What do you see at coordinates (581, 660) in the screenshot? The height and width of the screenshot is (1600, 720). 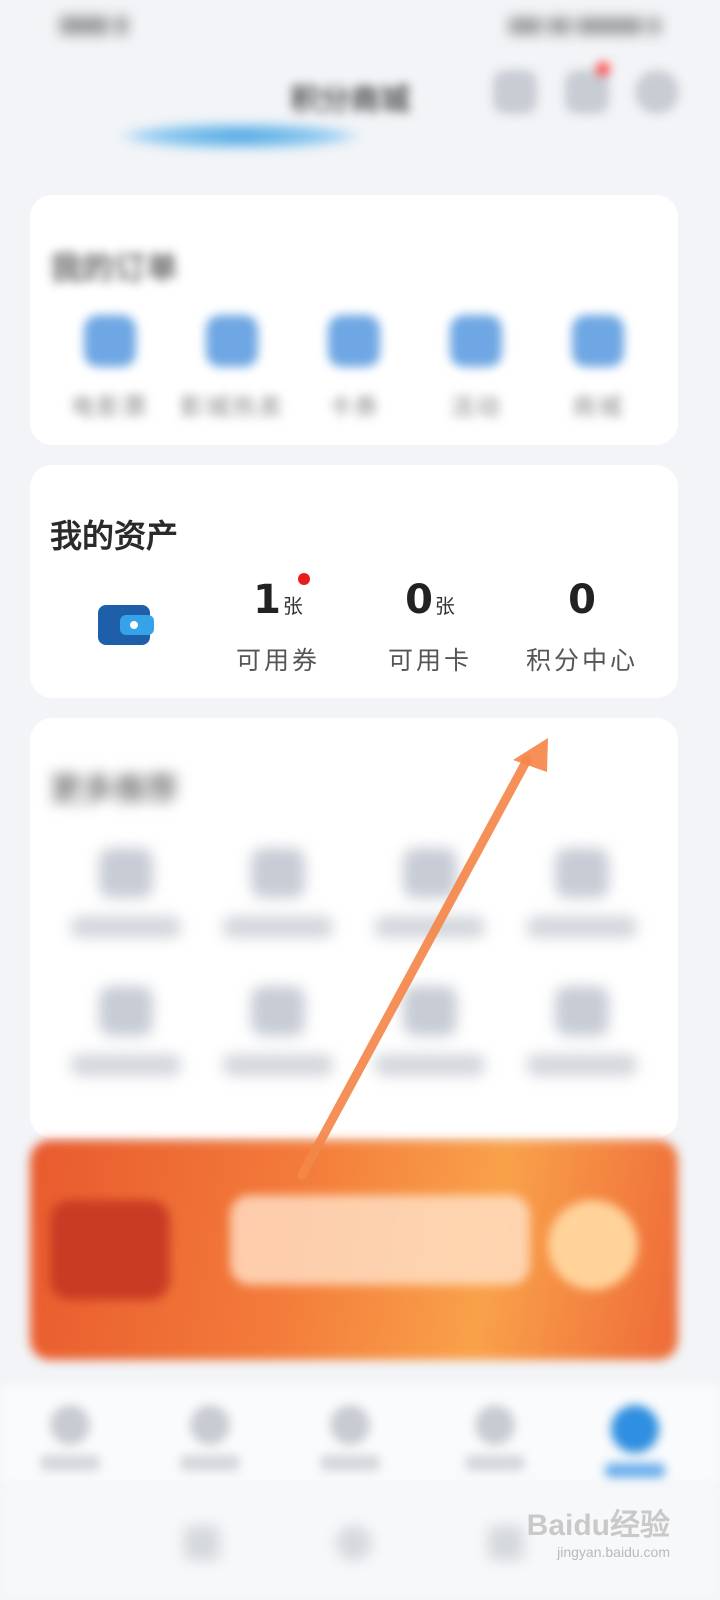 I see `points-label: 积分中心` at bounding box center [581, 660].